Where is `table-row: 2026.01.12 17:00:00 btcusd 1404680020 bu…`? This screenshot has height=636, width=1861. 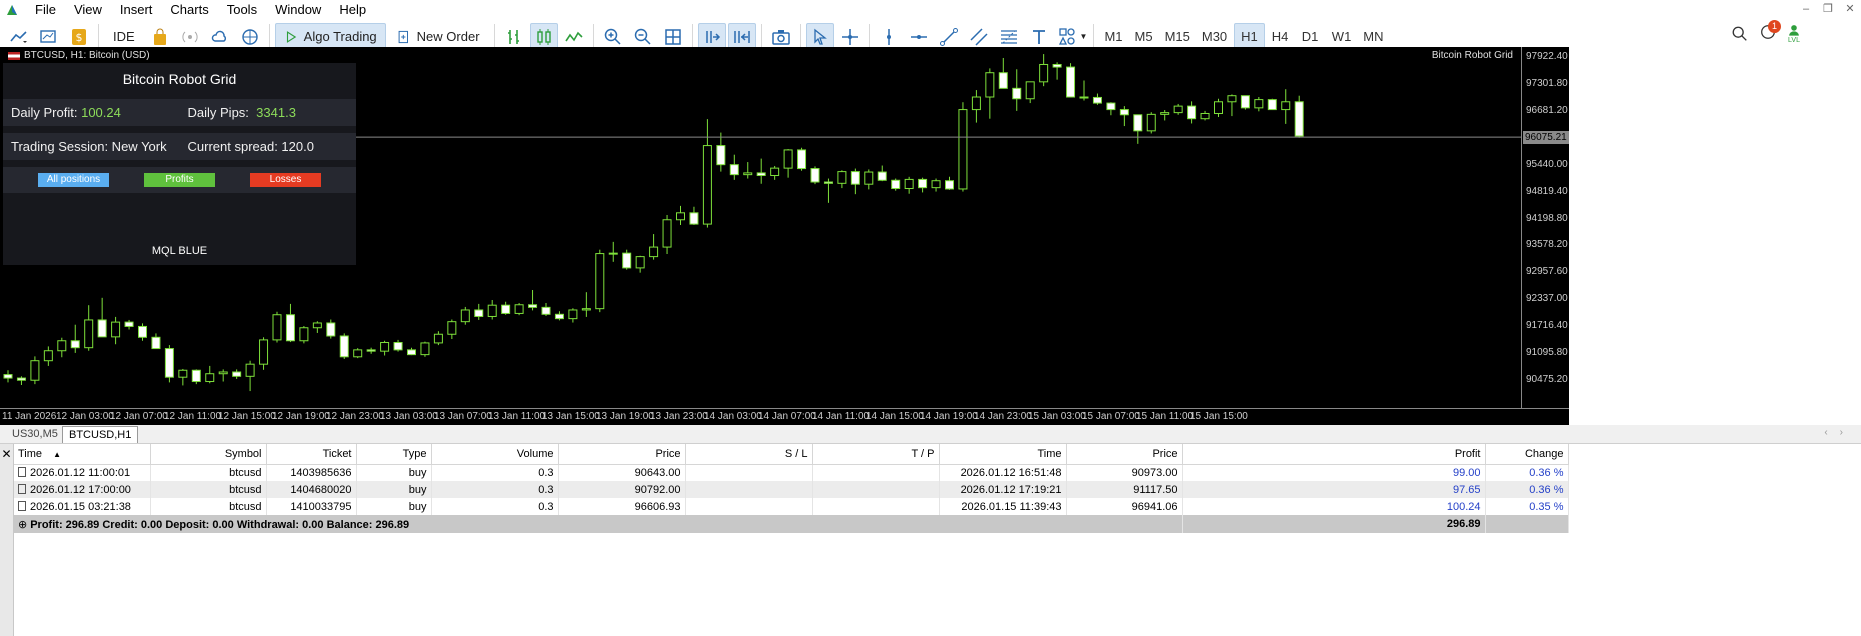 table-row: 2026.01.12 17:00:00 btcusd 1404680020 bu… is located at coordinates (791, 489).